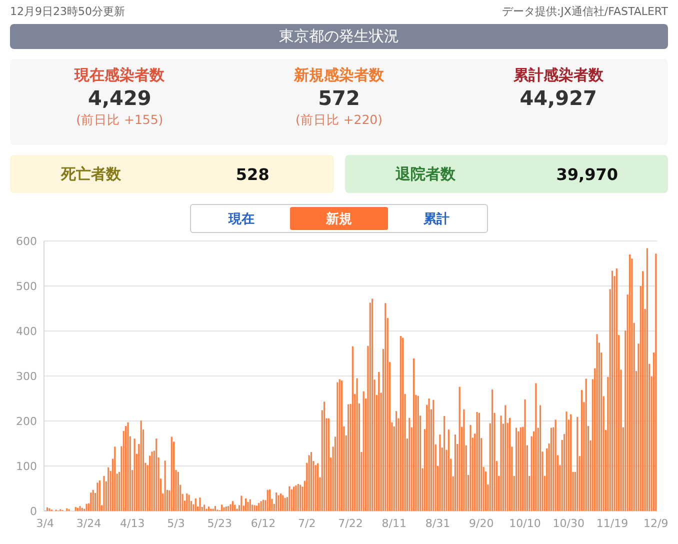 Image resolution: width=678 pixels, height=544 pixels. What do you see at coordinates (26, 286) in the screenshot?
I see `y-axis-label: 500` at bounding box center [26, 286].